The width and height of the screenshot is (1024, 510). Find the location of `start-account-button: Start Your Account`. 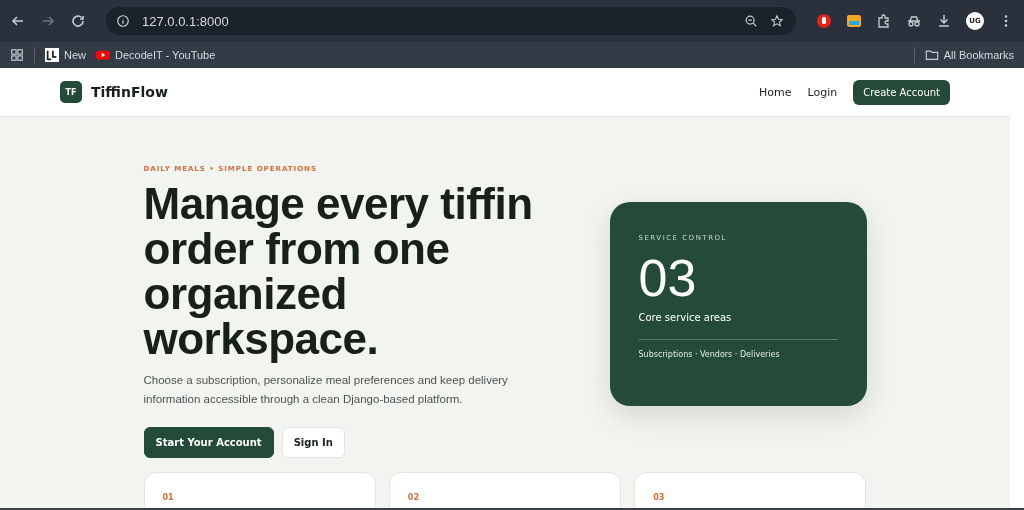

start-account-button: Start Your Account is located at coordinates (208, 442).